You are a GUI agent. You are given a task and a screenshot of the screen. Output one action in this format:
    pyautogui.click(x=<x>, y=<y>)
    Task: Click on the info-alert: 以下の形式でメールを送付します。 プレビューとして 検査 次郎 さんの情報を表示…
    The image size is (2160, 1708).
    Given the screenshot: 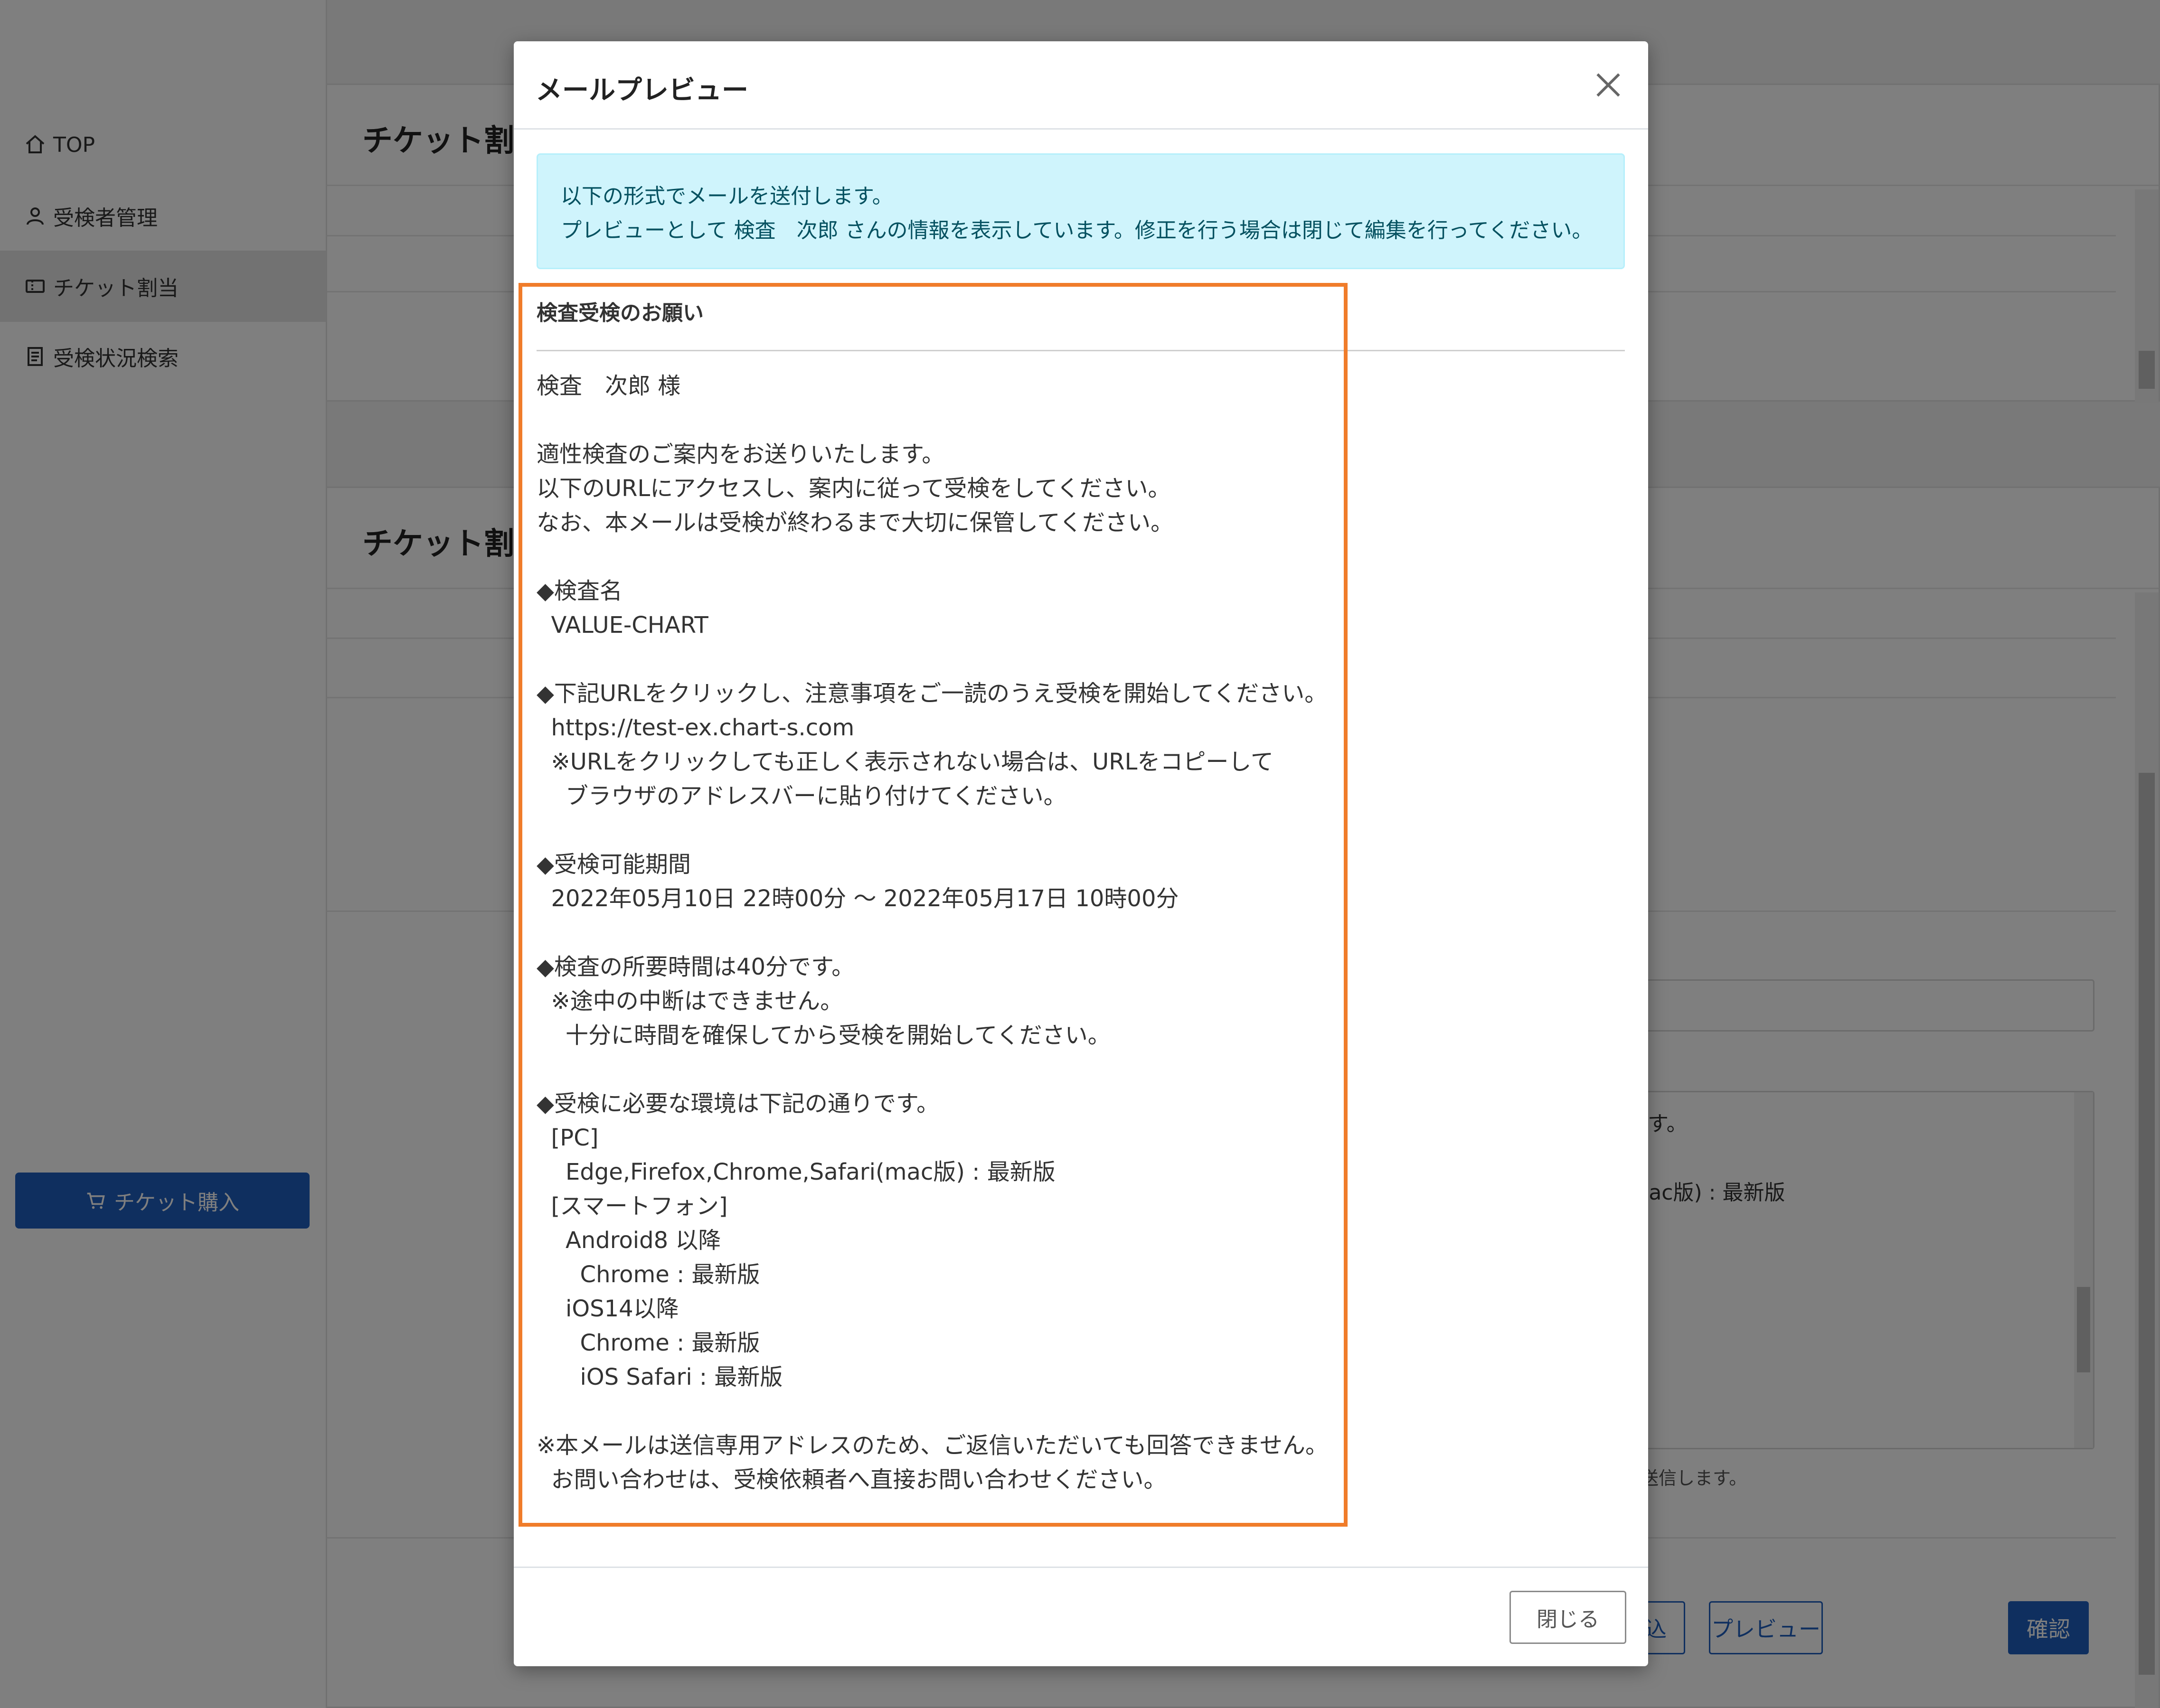 What is the action you would take?
    pyautogui.click(x=1081, y=211)
    